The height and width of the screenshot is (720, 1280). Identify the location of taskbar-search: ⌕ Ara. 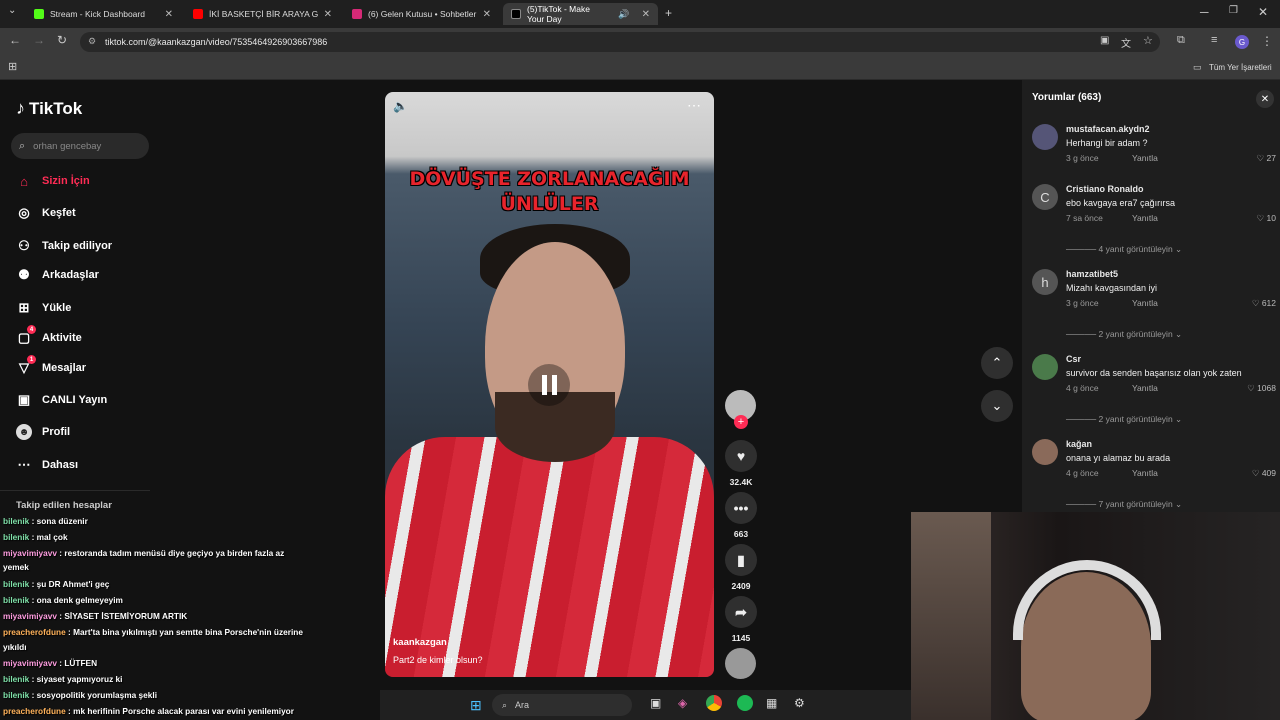
(562, 705).